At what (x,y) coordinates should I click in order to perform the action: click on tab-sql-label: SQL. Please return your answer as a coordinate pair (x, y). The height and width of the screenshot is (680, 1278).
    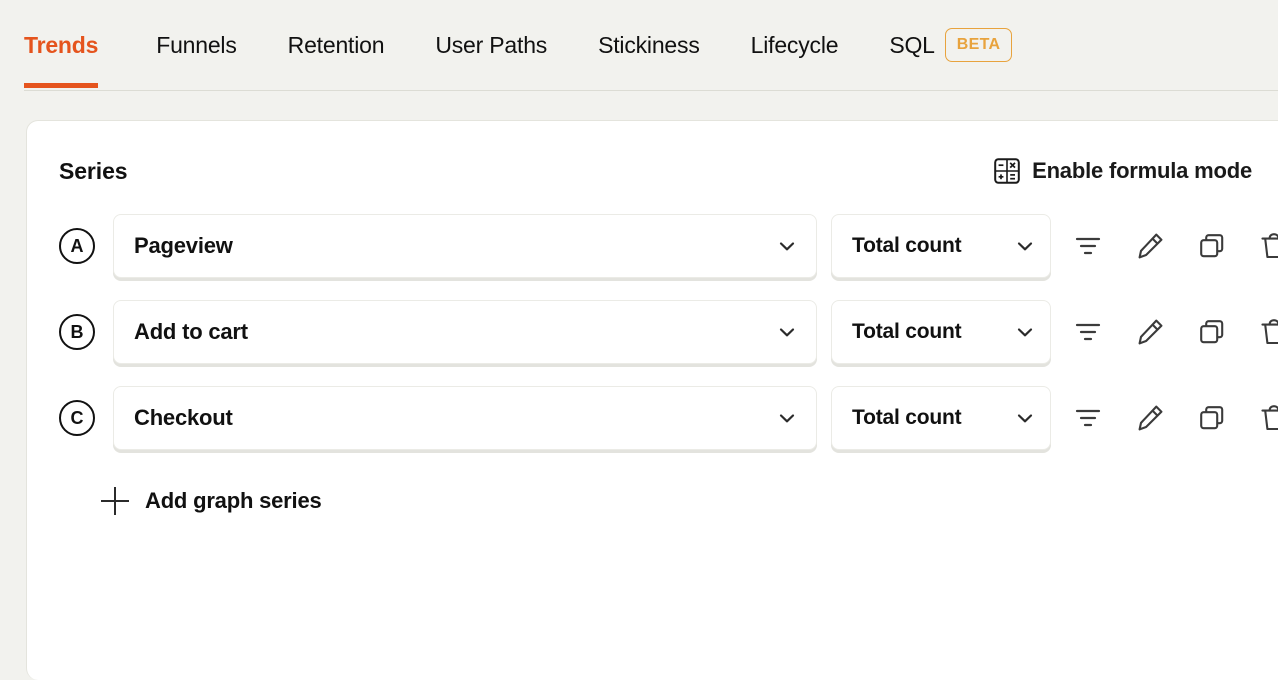
    Looking at the image, I should click on (912, 44).